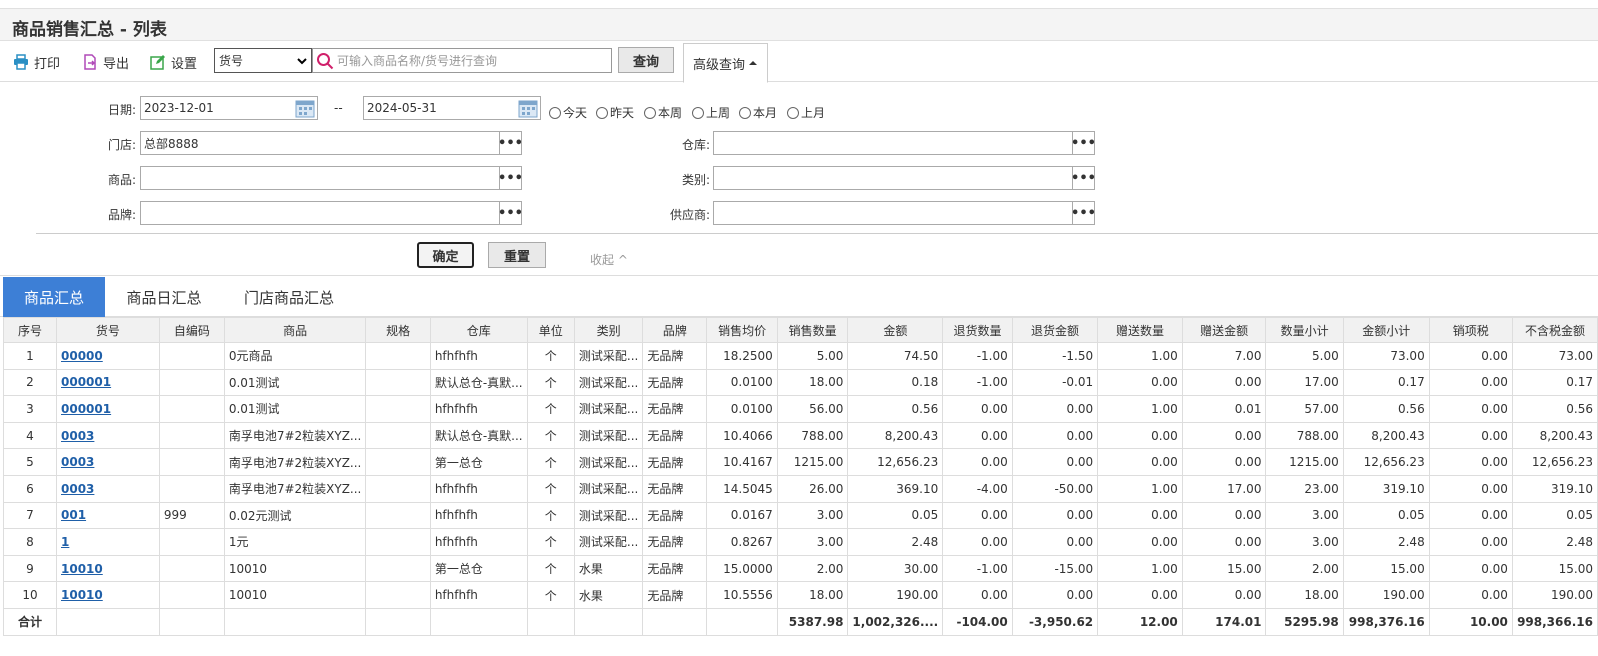 The height and width of the screenshot is (656, 1598). I want to click on confirm-button: 确定, so click(445, 255).